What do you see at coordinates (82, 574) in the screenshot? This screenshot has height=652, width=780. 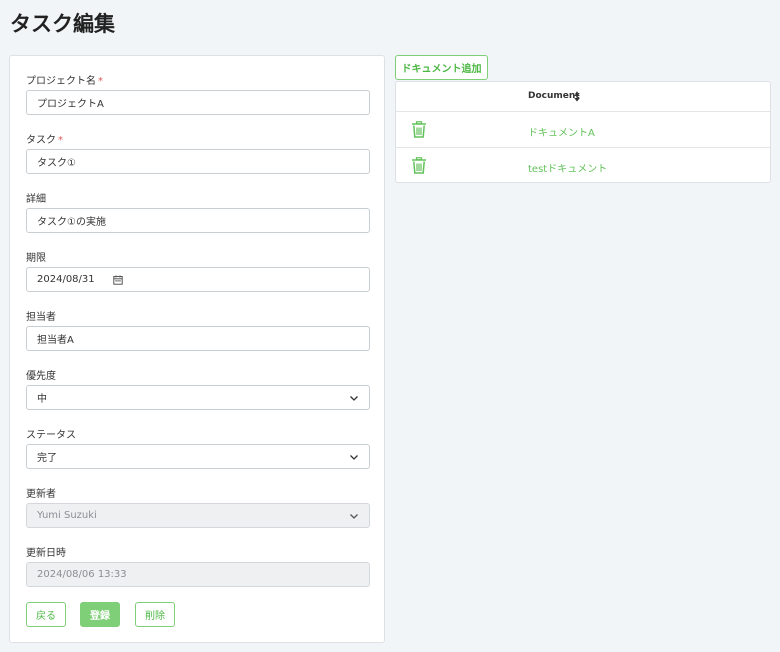 I see `updated-at-value: 2024/08/06 13:33` at bounding box center [82, 574].